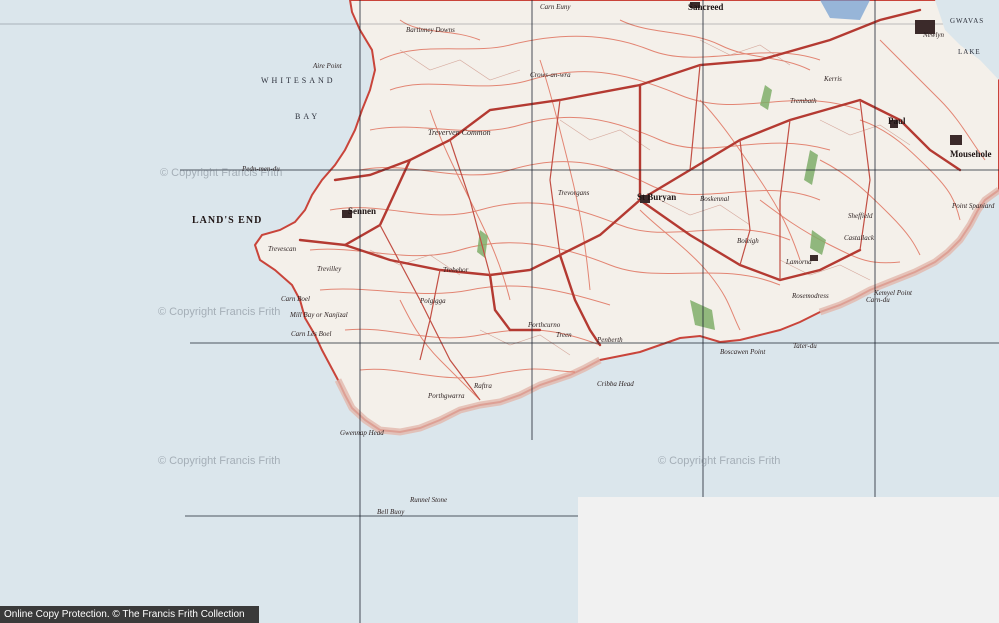 The image size is (999, 623). Describe the element at coordinates (748, 241) in the screenshot. I see `label-boleigh: Boleigh` at that location.